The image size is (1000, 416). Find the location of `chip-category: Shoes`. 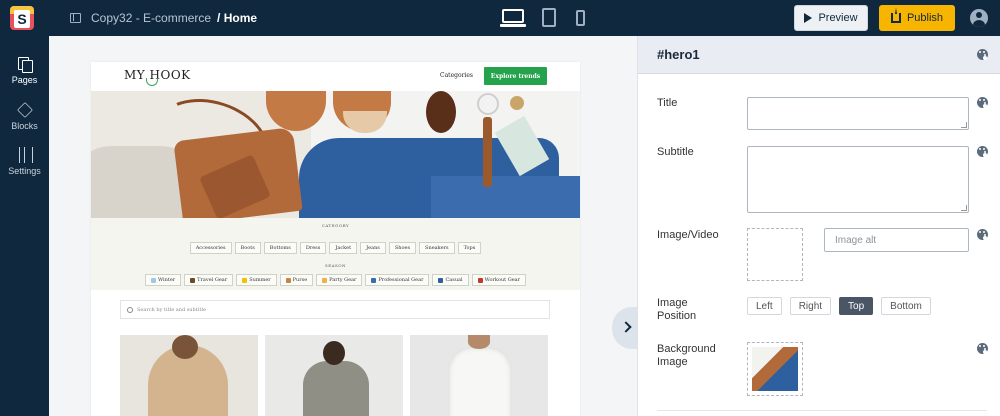

chip-category: Shoes is located at coordinates (402, 248).